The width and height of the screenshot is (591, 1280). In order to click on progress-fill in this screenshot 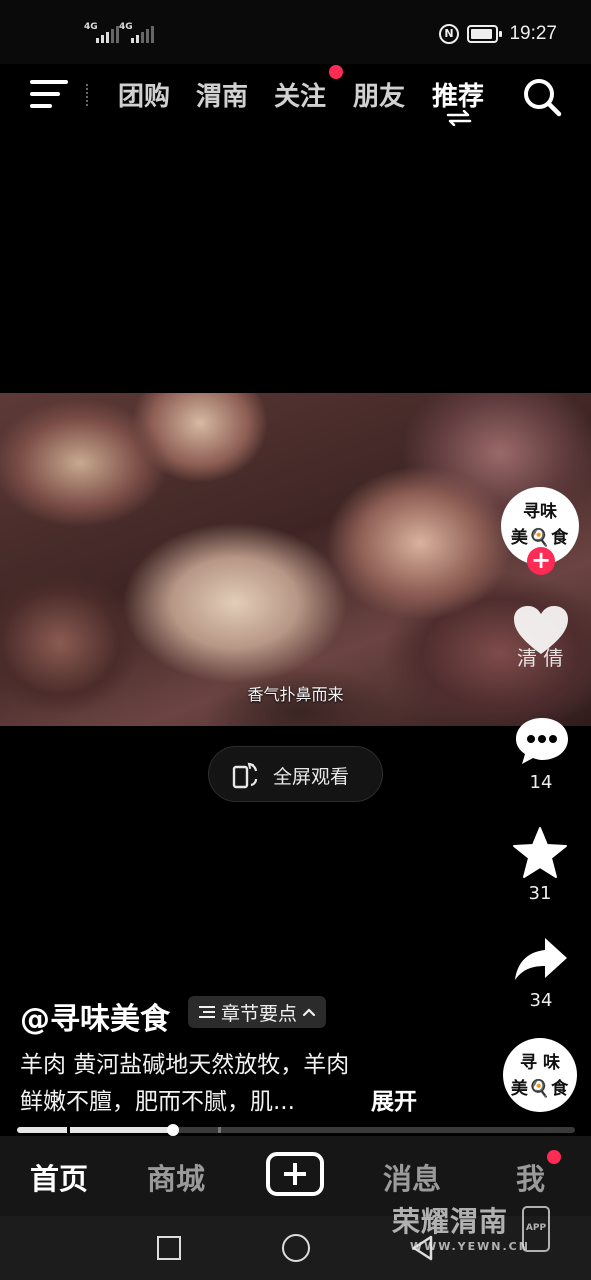, I will do `click(95, 1130)`.